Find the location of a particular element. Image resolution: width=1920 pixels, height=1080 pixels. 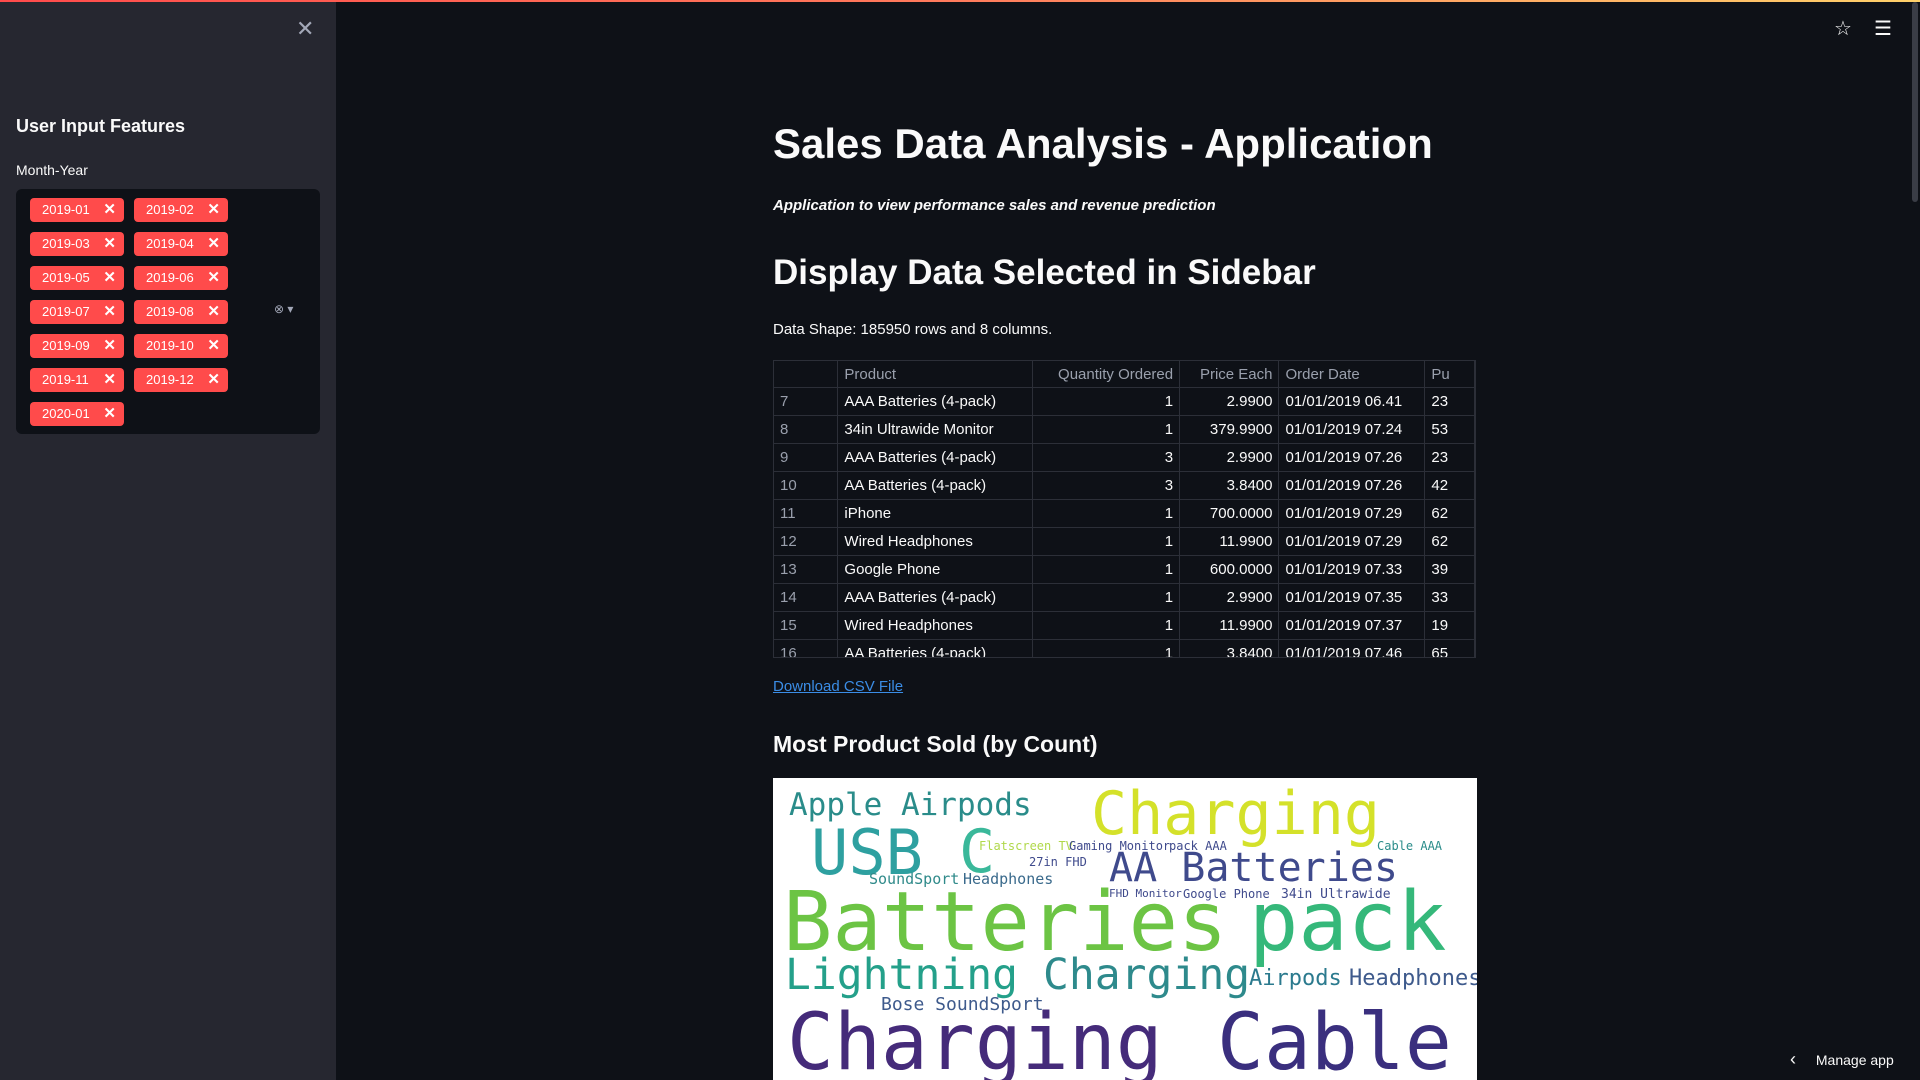

product-cell: AAA Batteries (4-pack) is located at coordinates (935, 597).